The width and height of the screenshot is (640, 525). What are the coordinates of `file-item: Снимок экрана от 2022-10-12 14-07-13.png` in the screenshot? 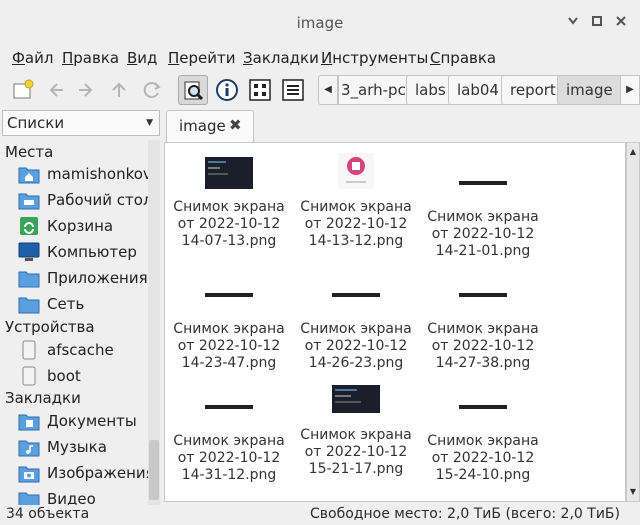 It's located at (229, 203).